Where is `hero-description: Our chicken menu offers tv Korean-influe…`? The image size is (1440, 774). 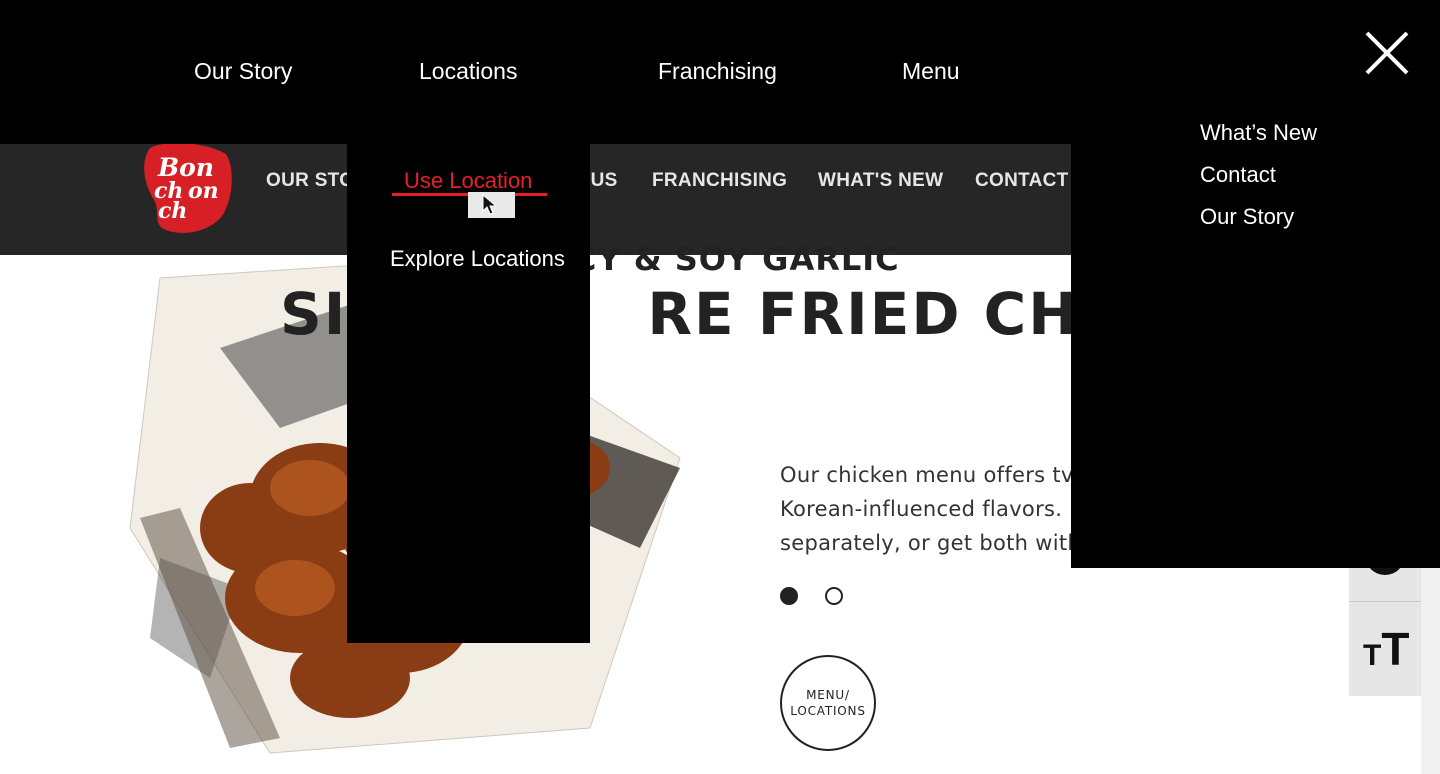
hero-description: Our chicken menu offers tv Korean-influe… is located at coordinates (930, 509).